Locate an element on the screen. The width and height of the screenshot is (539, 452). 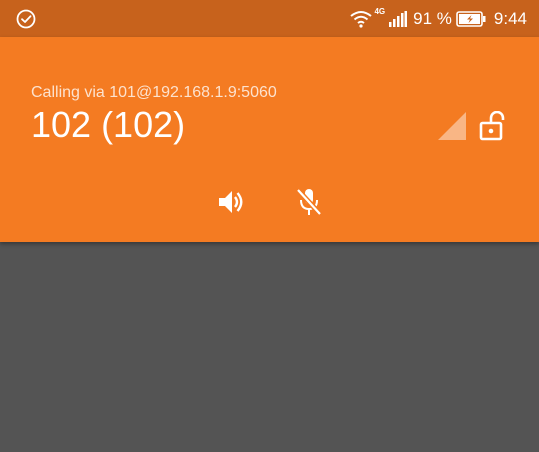
status-bar: 4G 91 % 9:44 is located at coordinates (269, 18).